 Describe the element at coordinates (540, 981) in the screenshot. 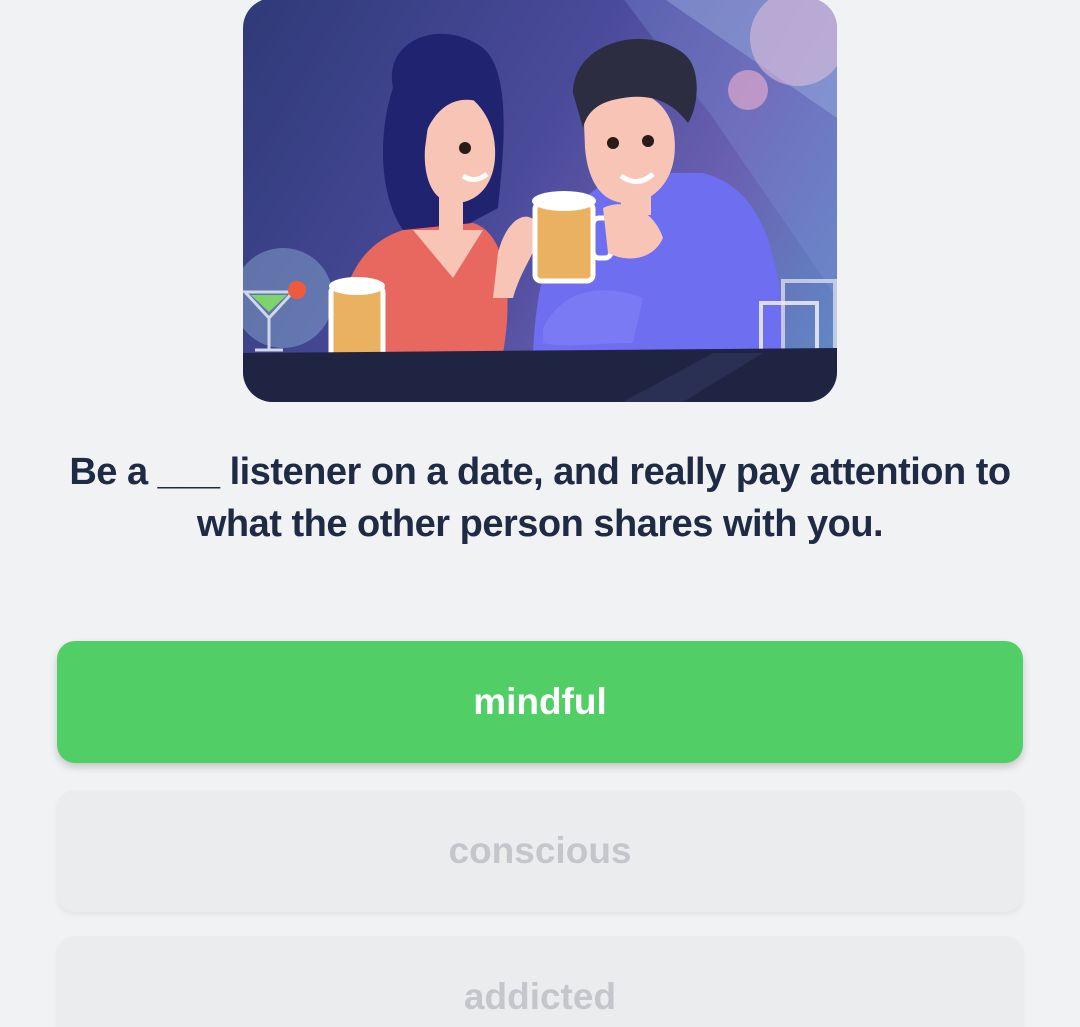

I see `answer-option-addicted: addicted` at that location.